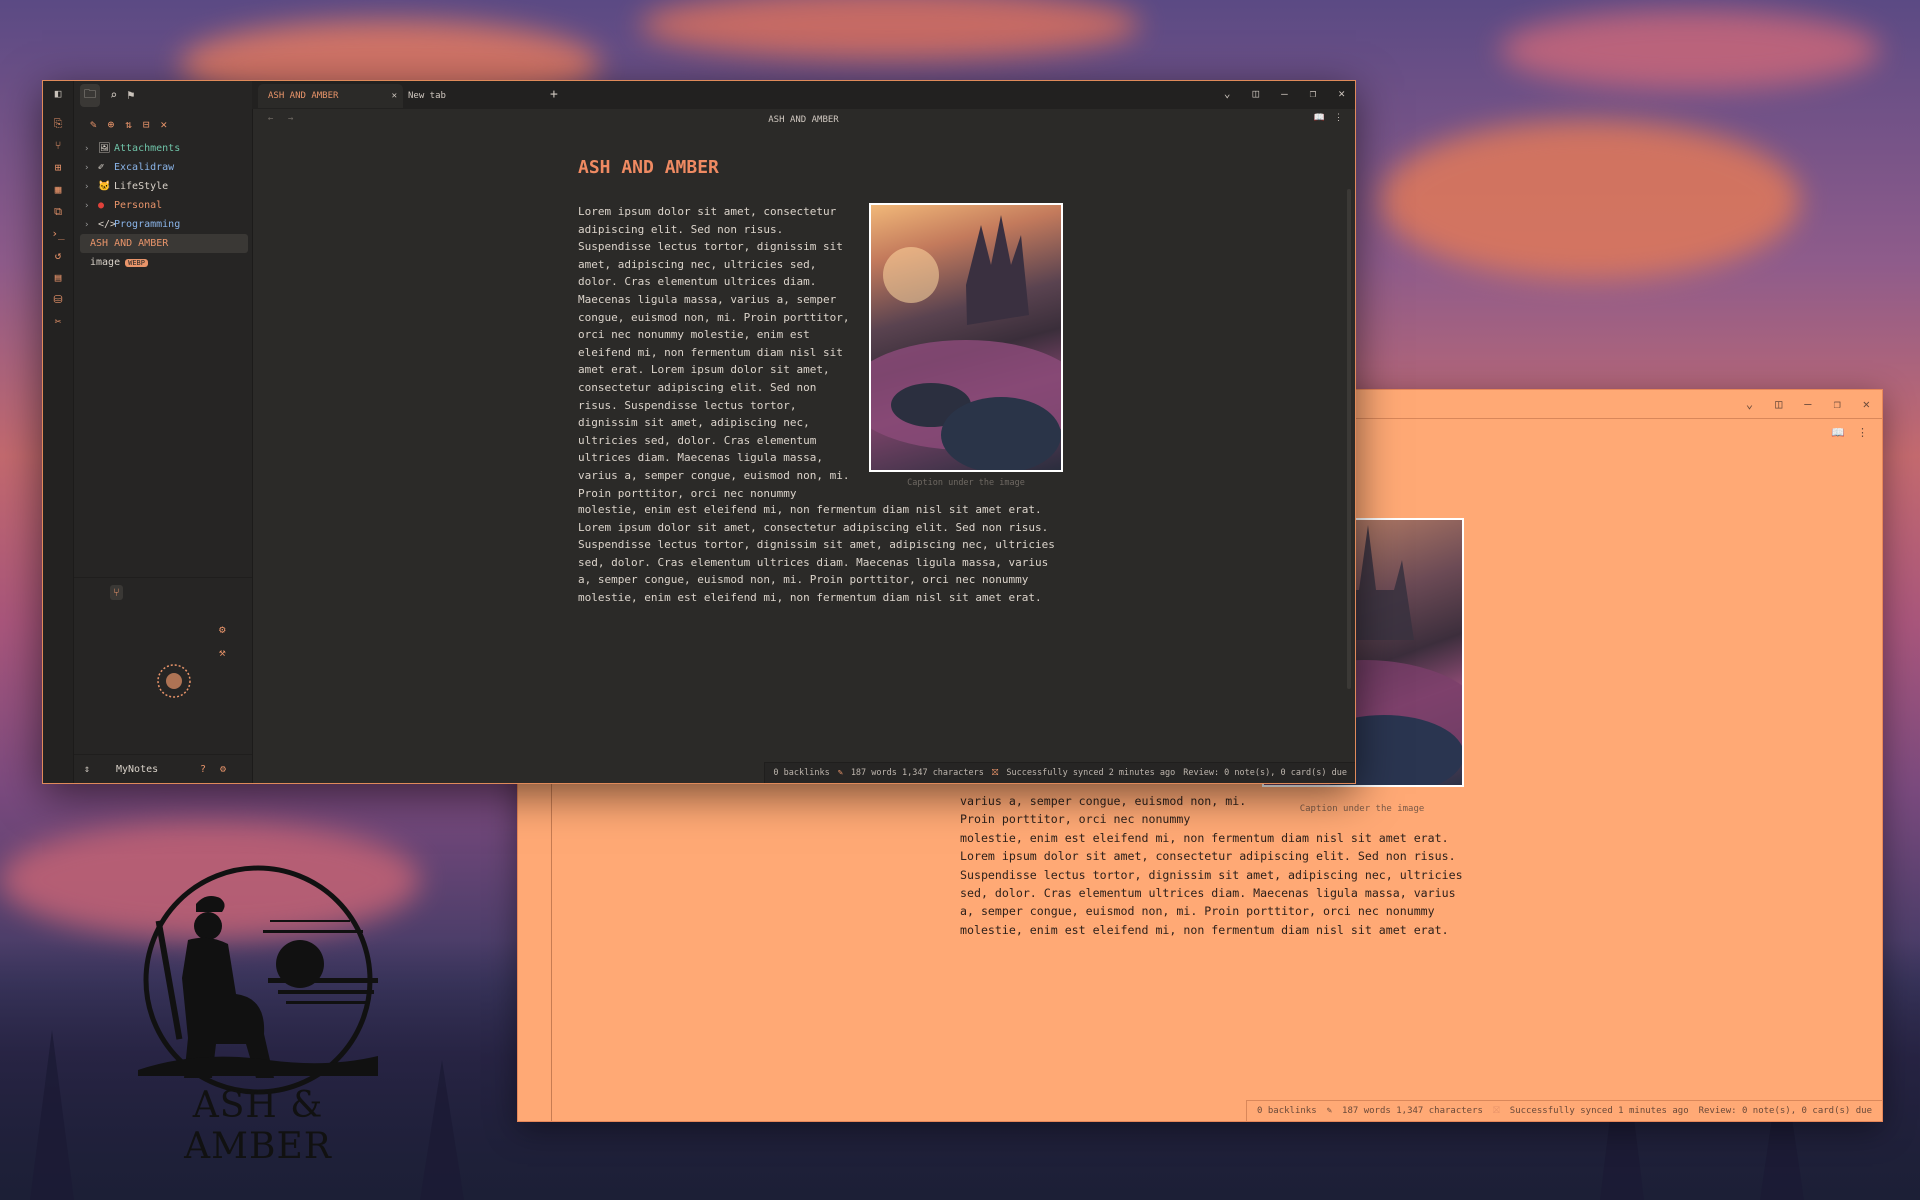 This screenshot has height=1200, width=1920. I want to click on file-ash-and-amber: ASH AND AMBER, so click(164, 243).